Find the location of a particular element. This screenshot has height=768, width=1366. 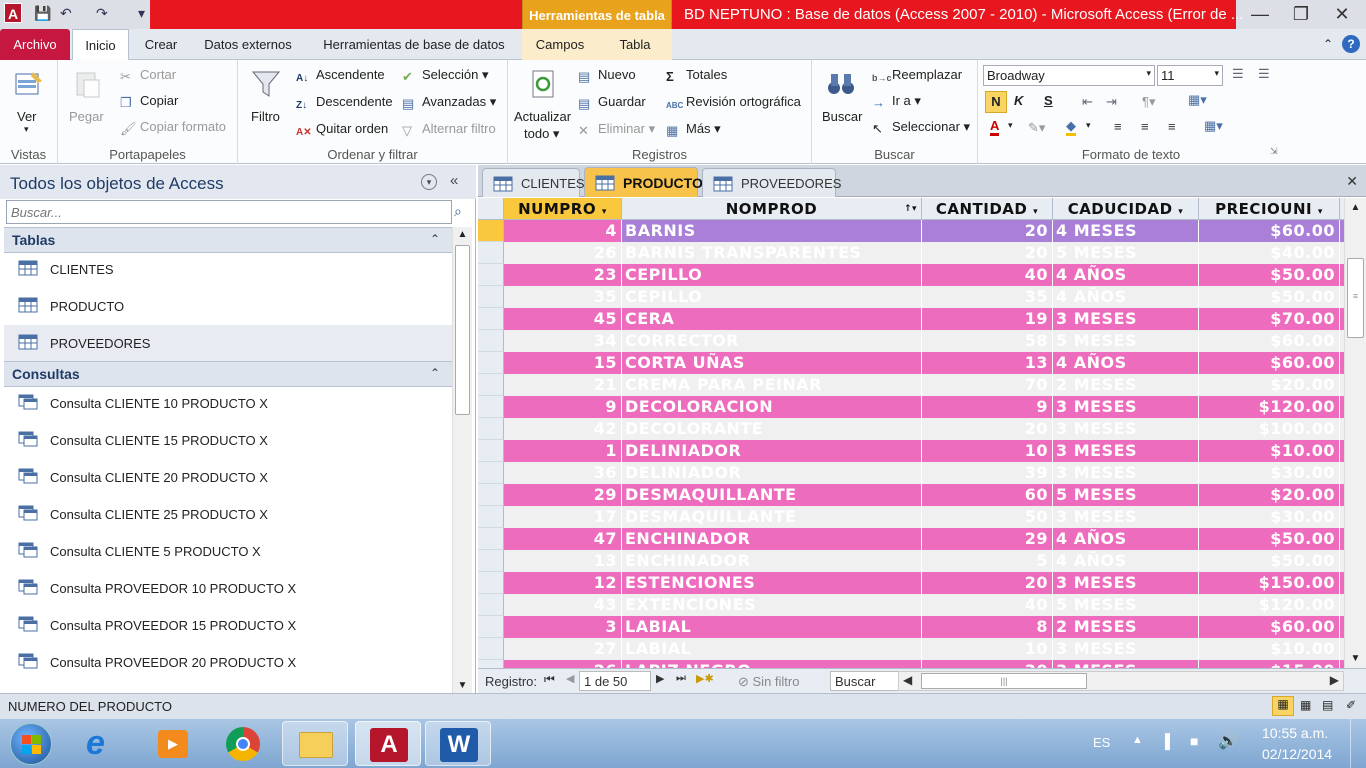

font-color-icon: A is located at coordinates (995, 127).